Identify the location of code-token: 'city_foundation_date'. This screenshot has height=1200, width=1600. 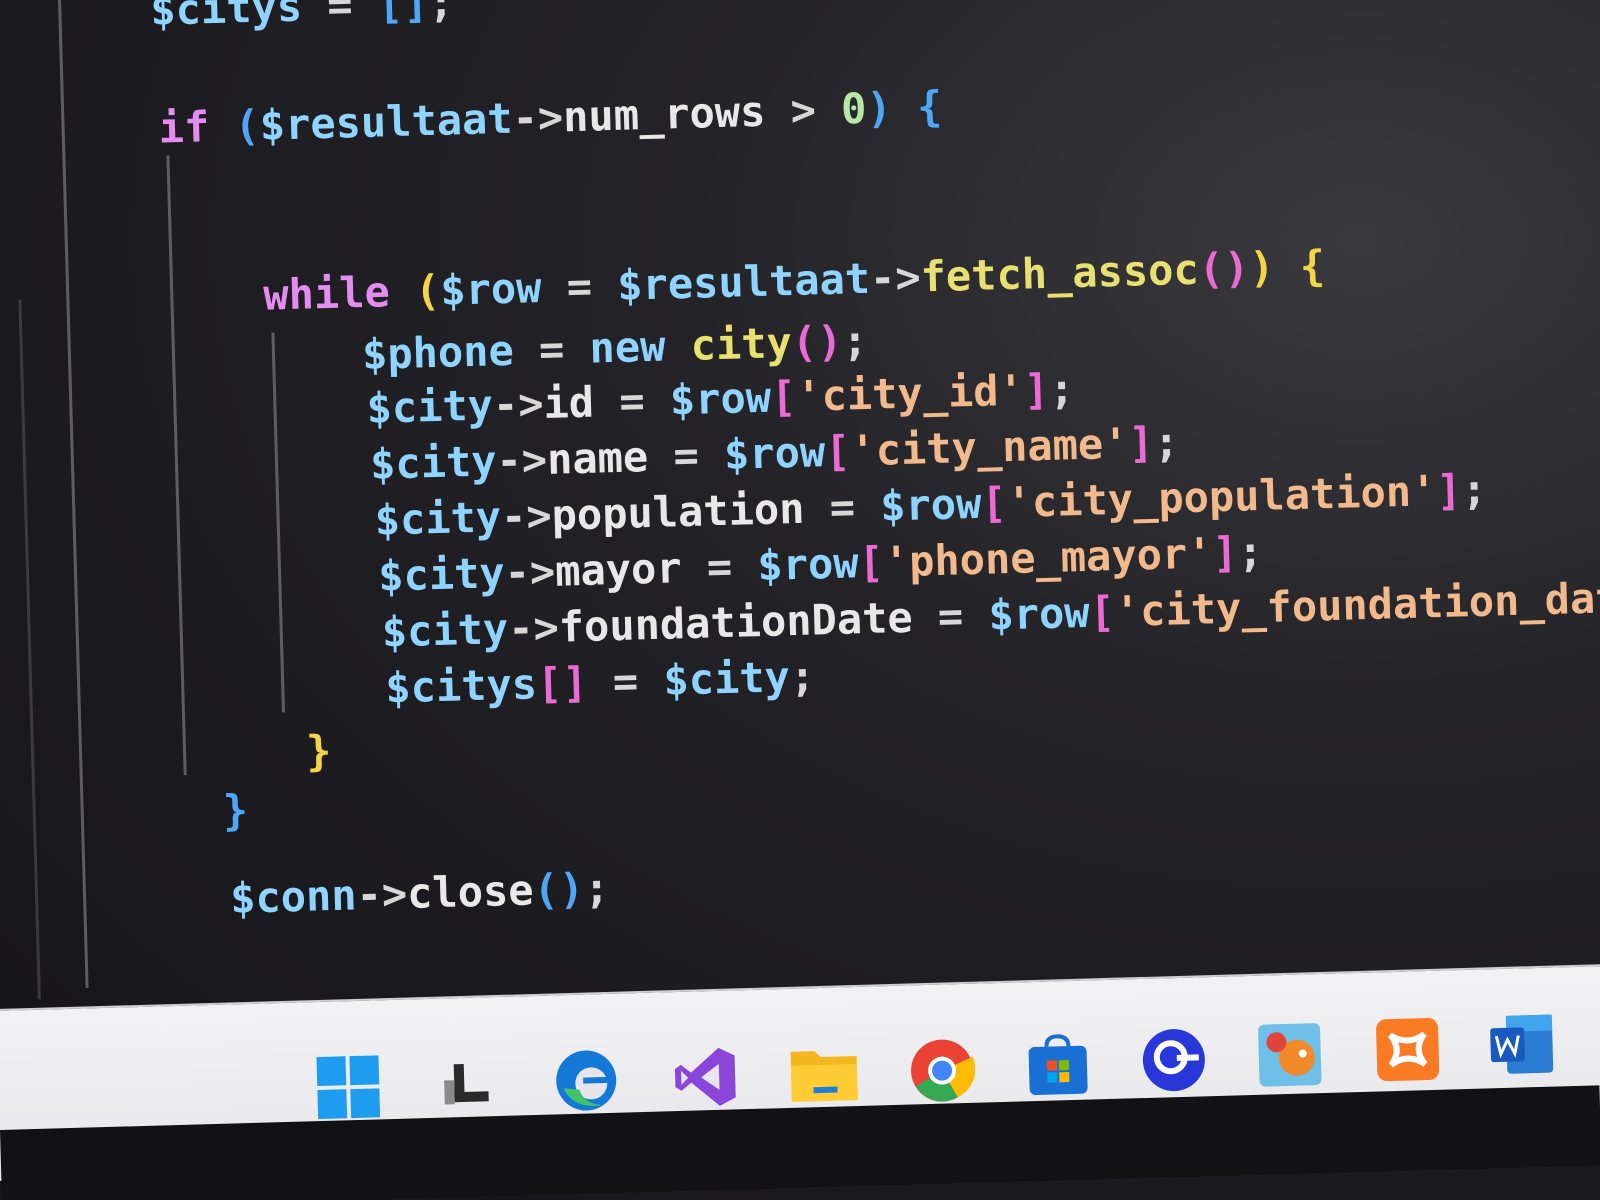
(1357, 604).